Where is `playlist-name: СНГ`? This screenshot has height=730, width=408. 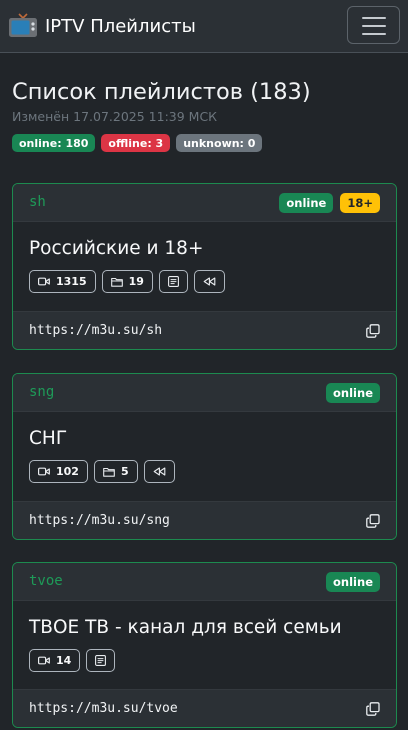 playlist-name: СНГ is located at coordinates (48, 438).